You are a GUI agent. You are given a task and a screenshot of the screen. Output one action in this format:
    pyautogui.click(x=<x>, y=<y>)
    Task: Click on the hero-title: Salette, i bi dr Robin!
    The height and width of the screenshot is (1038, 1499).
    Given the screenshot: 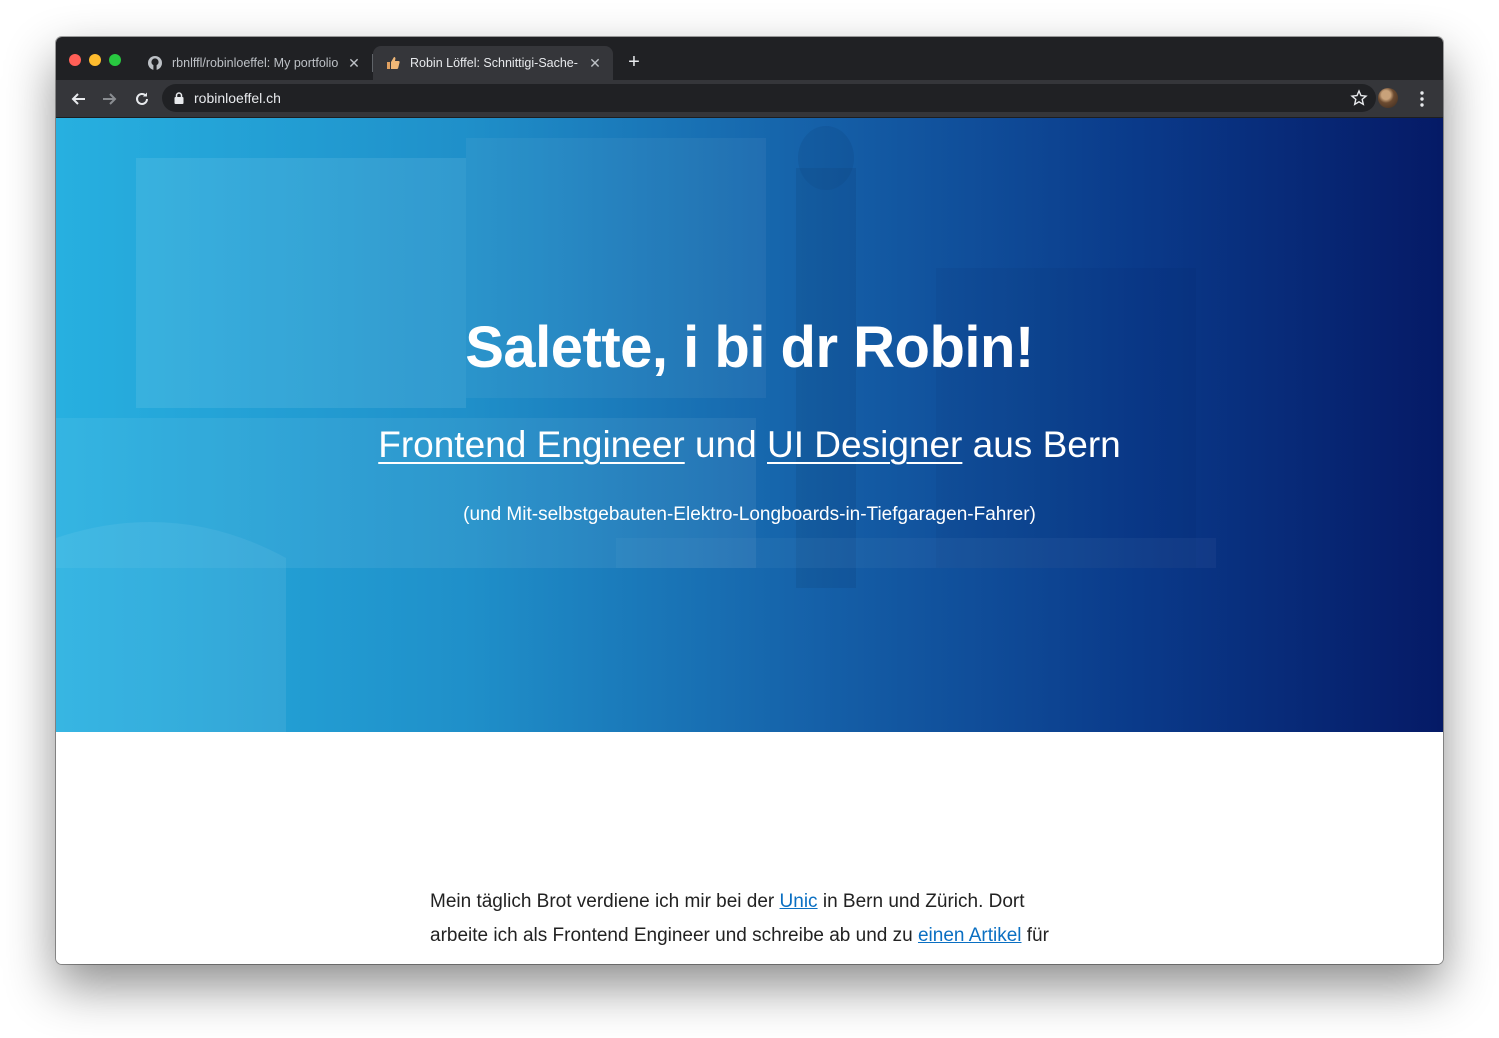 What is the action you would take?
    pyautogui.click(x=749, y=347)
    